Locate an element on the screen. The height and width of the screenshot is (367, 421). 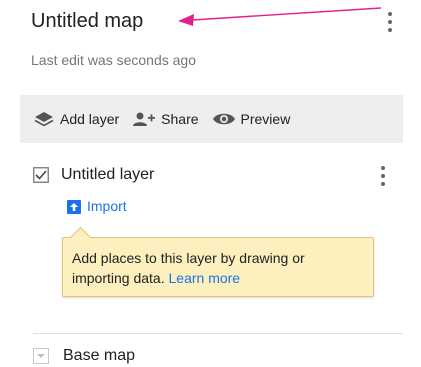
add-layer-button: Add layer is located at coordinates (76, 119).